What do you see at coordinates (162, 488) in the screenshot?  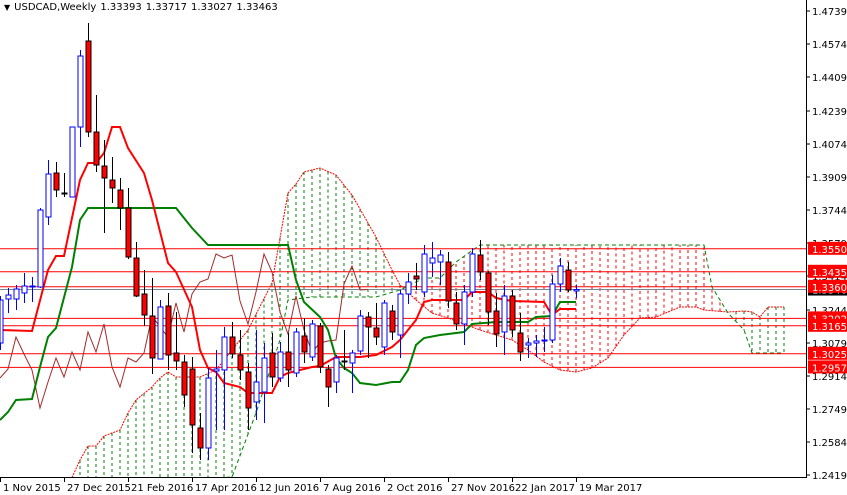 I see `date-tick-label: 21 Feb 2016` at bounding box center [162, 488].